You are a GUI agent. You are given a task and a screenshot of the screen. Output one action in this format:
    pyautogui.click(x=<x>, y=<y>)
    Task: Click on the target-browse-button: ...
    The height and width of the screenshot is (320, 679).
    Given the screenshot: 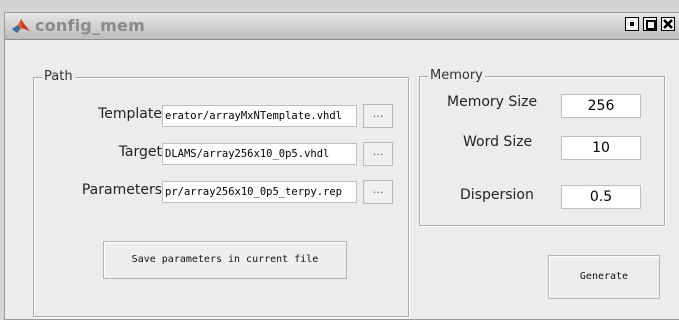 What is the action you would take?
    pyautogui.click(x=378, y=154)
    